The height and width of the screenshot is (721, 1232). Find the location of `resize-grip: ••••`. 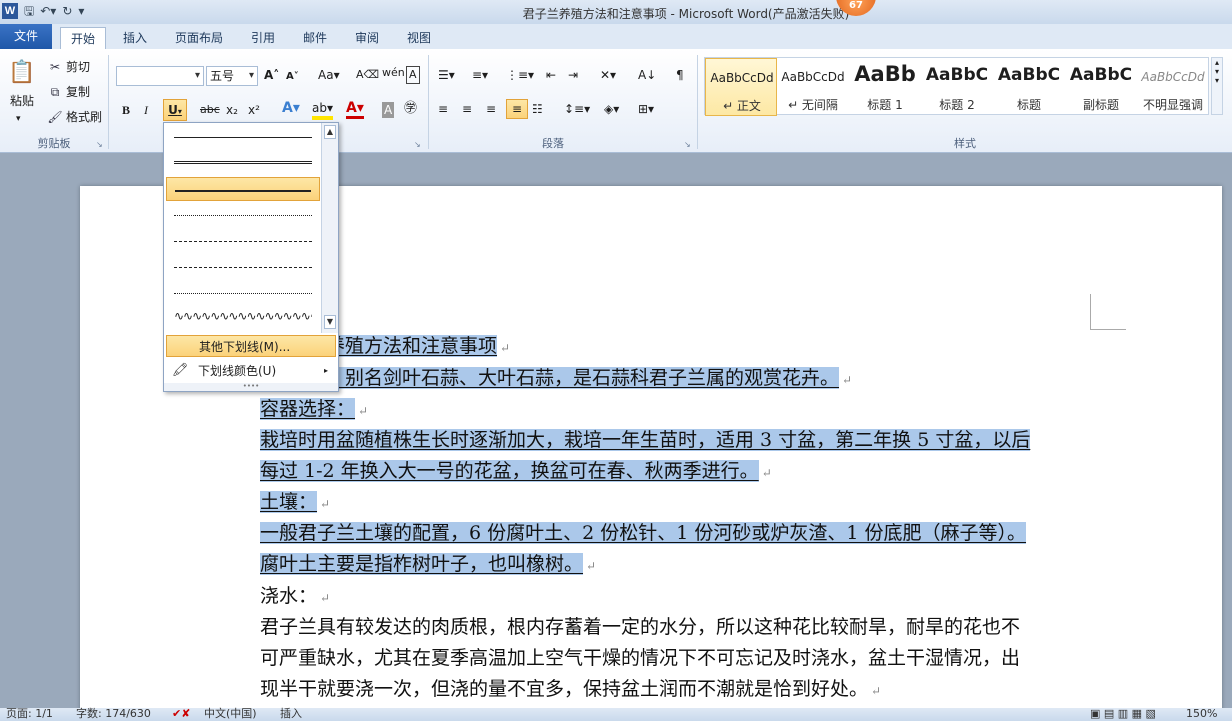

resize-grip: •••• is located at coordinates (251, 387).